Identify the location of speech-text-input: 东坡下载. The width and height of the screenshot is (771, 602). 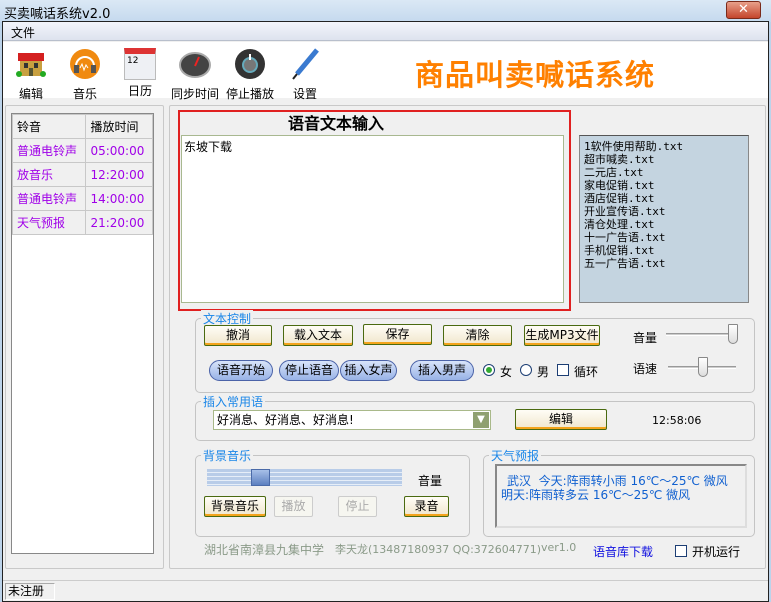
(372, 219).